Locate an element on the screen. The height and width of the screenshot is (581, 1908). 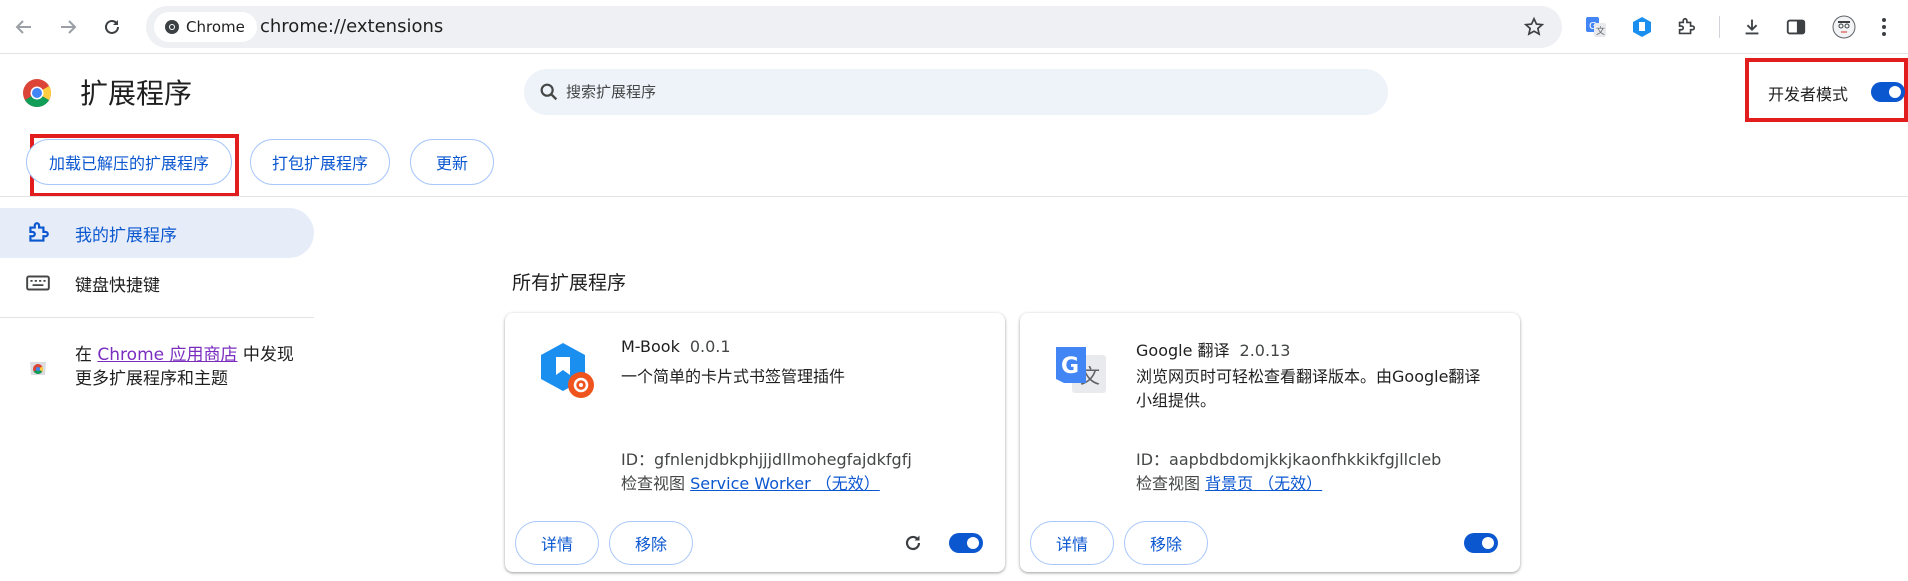
reload-button is located at coordinates (112, 27).